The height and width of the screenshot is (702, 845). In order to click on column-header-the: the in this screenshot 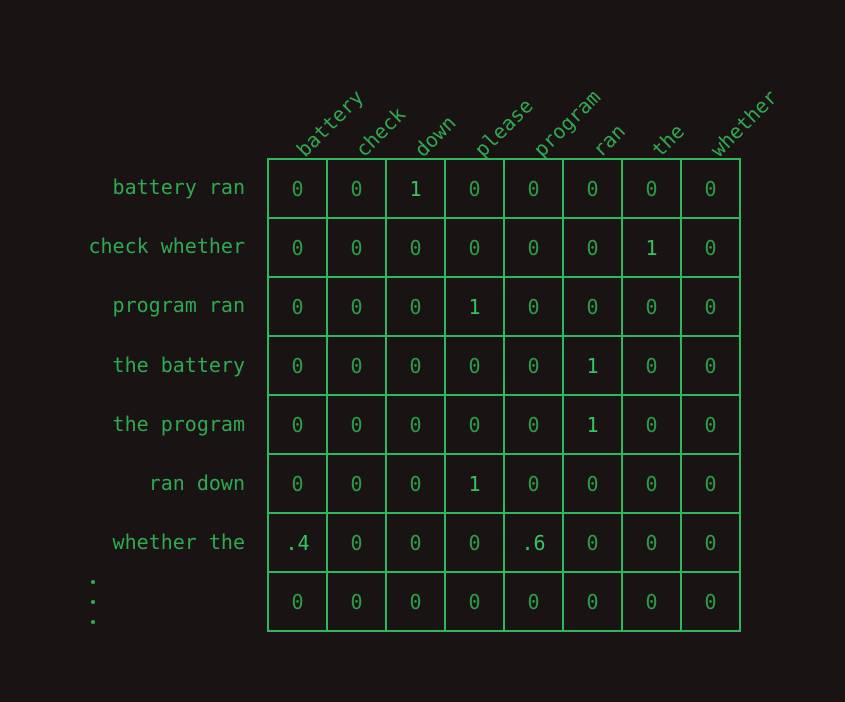, I will do `click(668, 140)`.